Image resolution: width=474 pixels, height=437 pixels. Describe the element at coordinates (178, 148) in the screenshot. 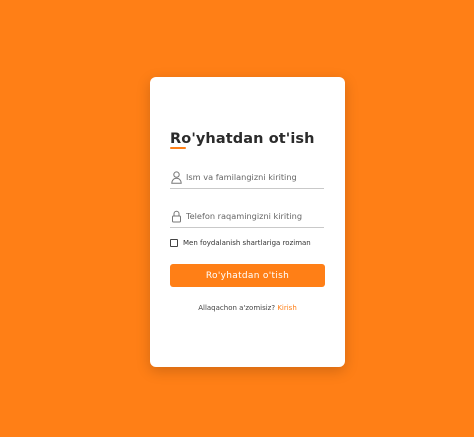

I see `title-accent-underline` at that location.